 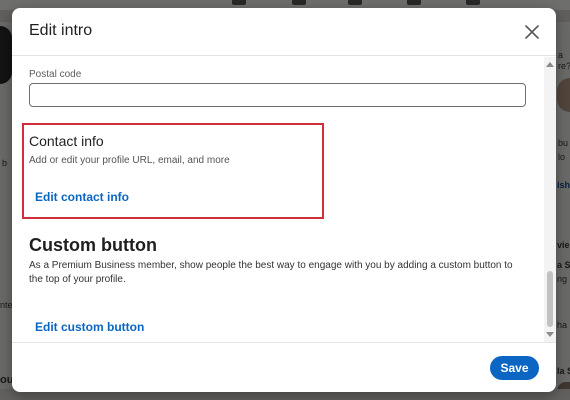 I want to click on close-icon, so click(x=532, y=32).